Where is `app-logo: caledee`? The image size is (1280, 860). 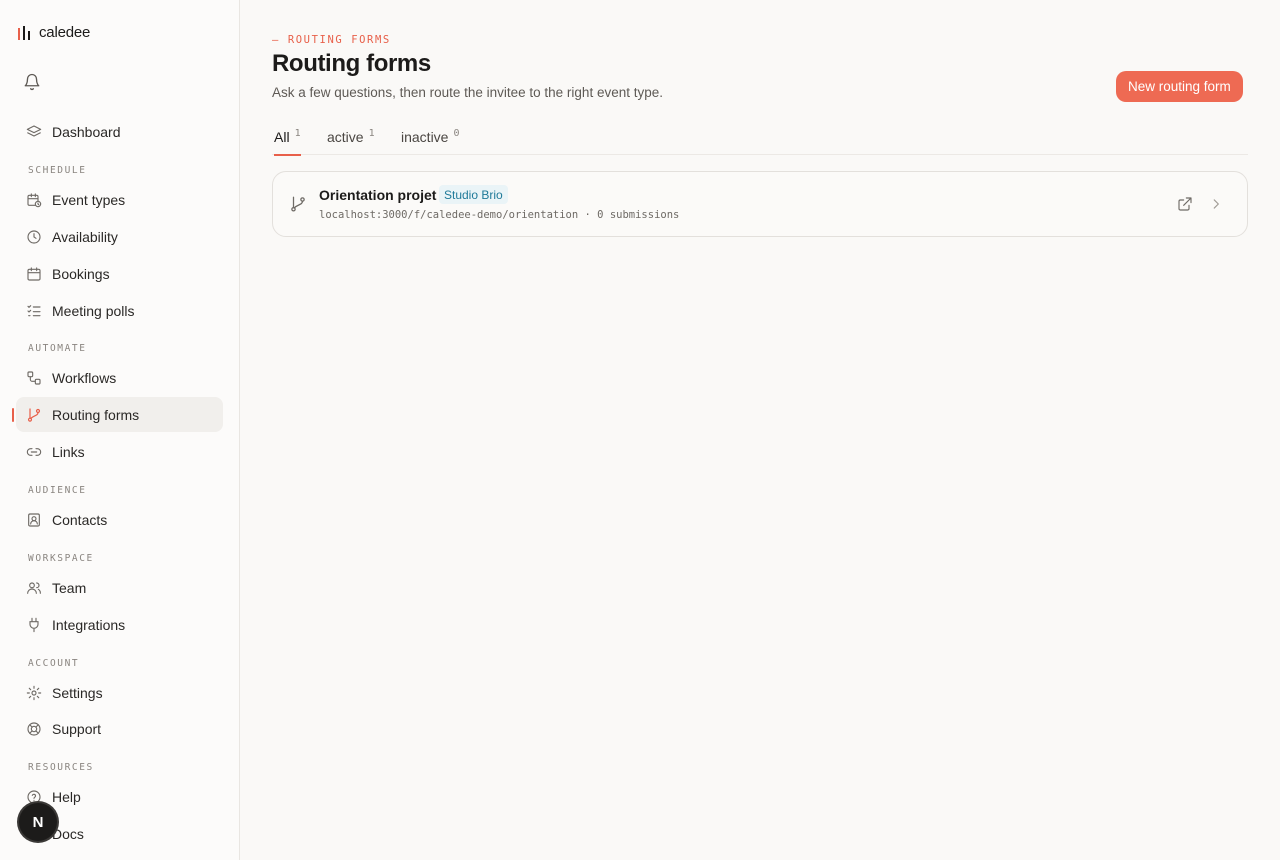
app-logo: caledee is located at coordinates (54, 32).